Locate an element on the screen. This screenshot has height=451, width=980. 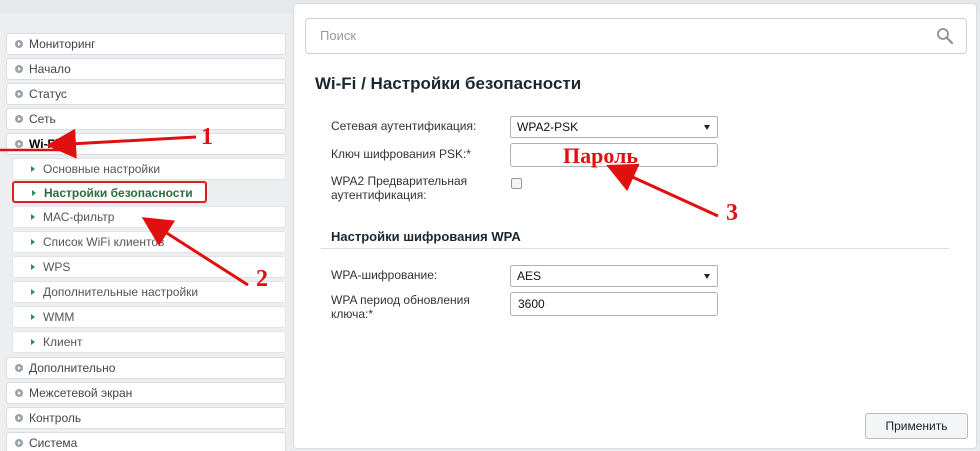
sidebar-item-status: Статус is located at coordinates (146, 94).